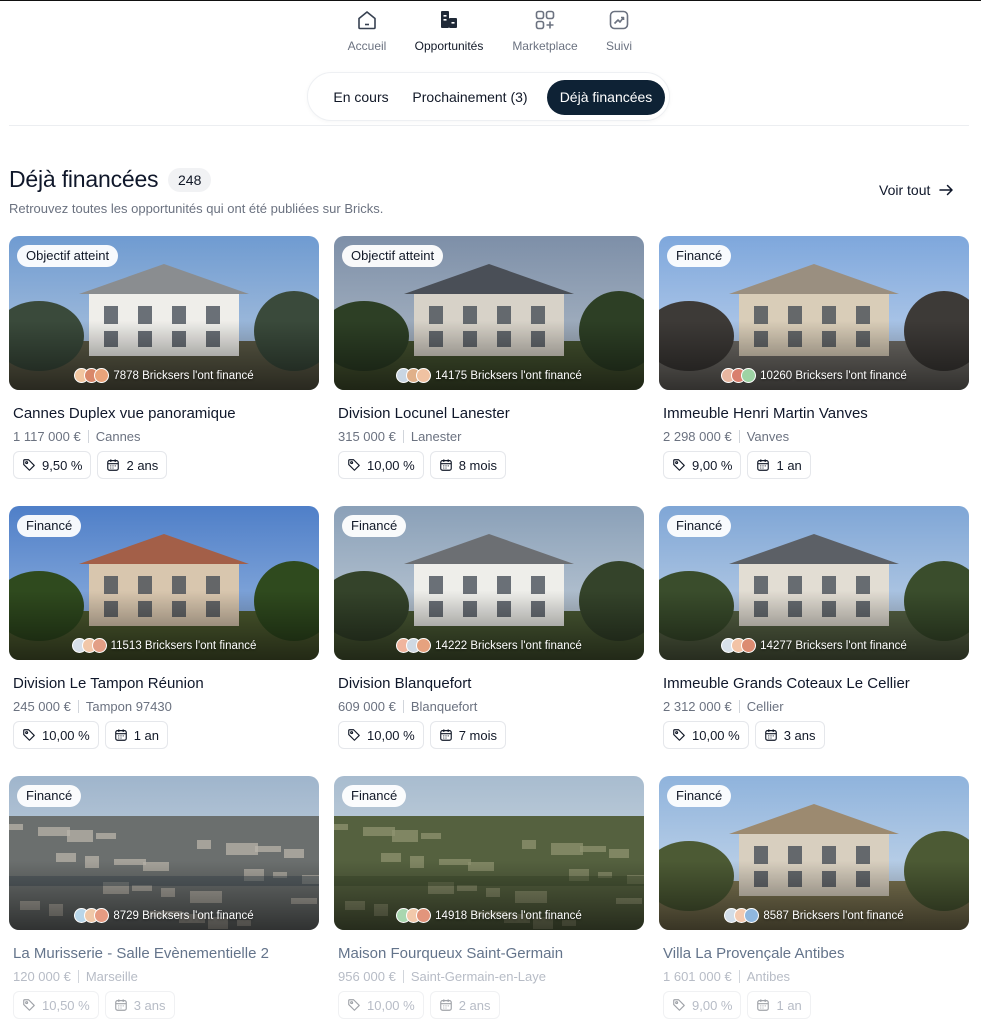  What do you see at coordinates (545, 20) in the screenshot?
I see `marketplace-icon` at bounding box center [545, 20].